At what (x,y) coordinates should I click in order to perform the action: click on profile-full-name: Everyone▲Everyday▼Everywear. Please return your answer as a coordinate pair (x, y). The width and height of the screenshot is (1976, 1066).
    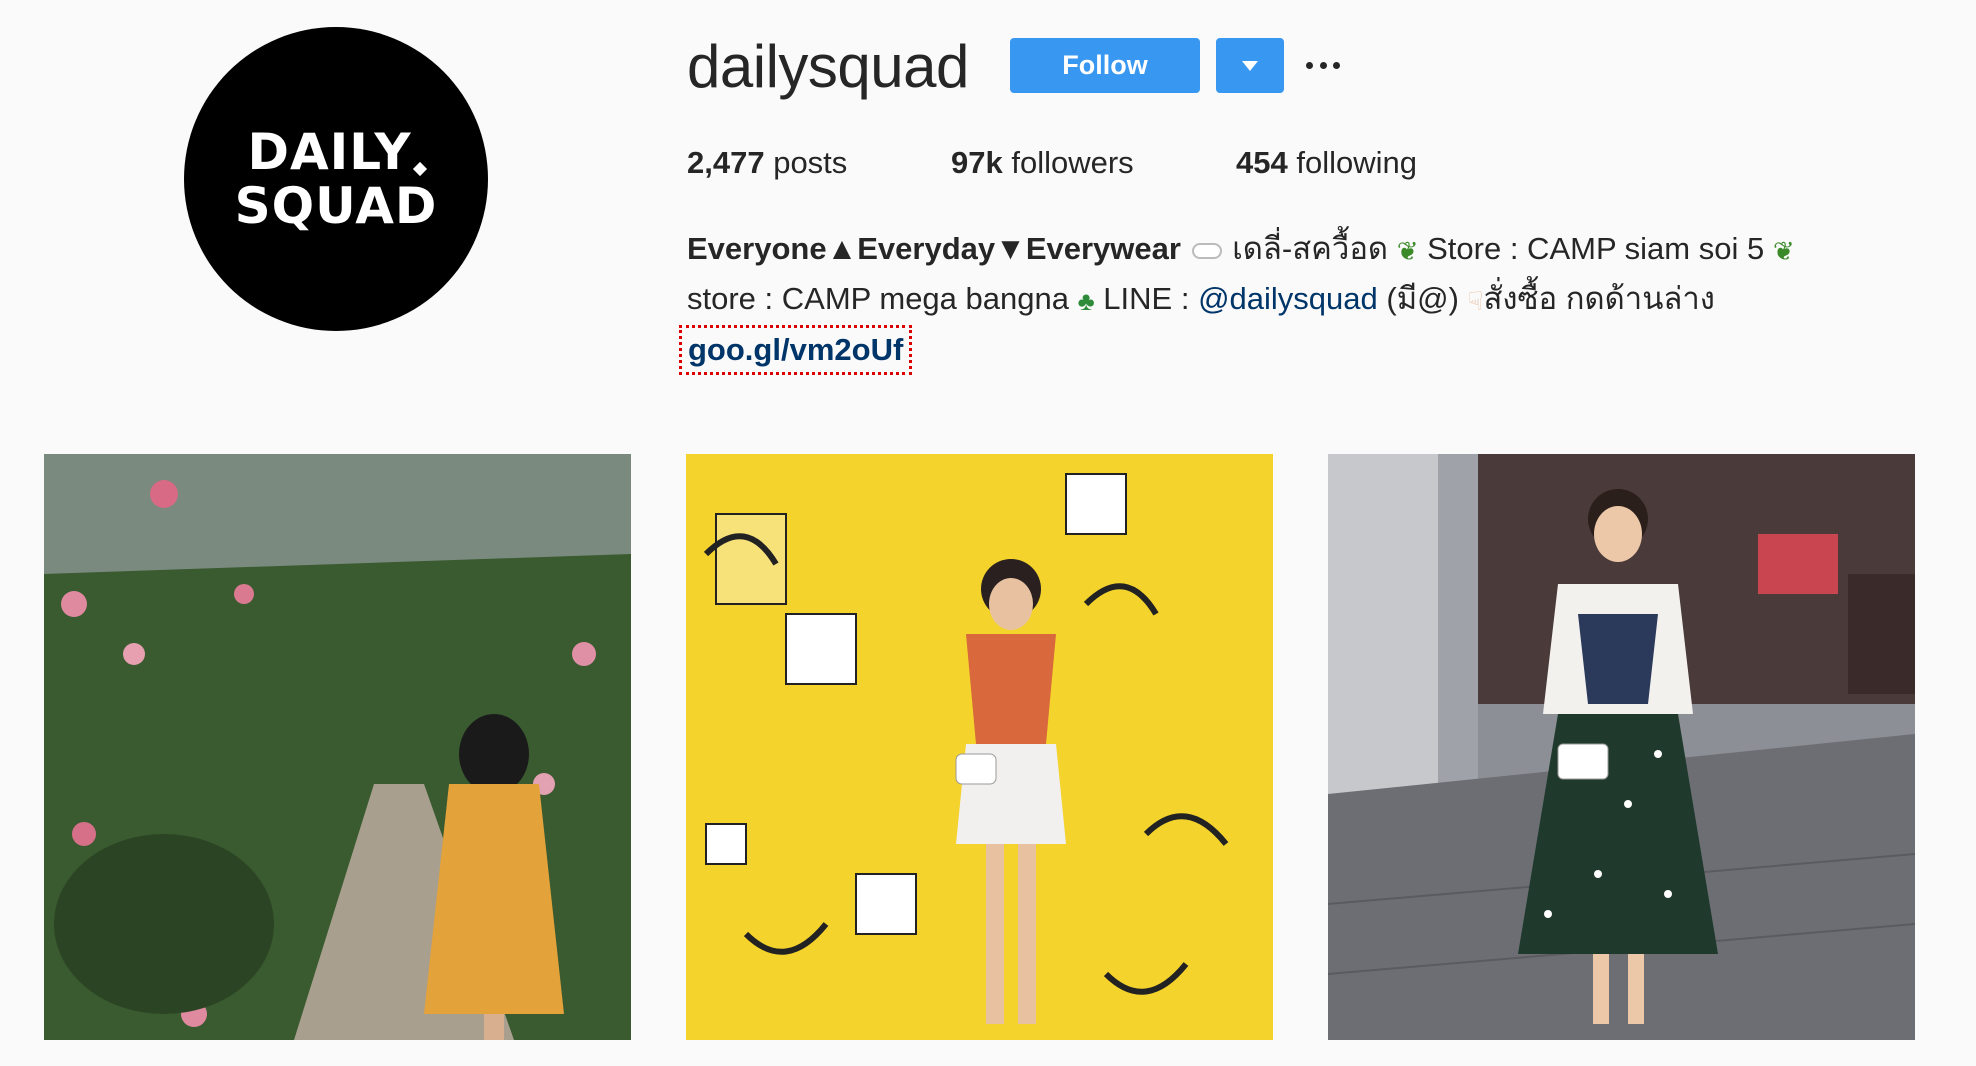
    Looking at the image, I should click on (934, 248).